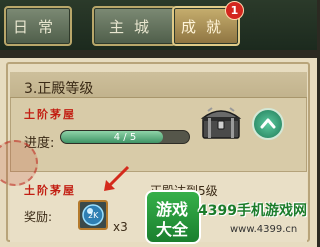  Describe the element at coordinates (264, 229) in the screenshot. I see `watermark-url: www.4399.cn` at that location.